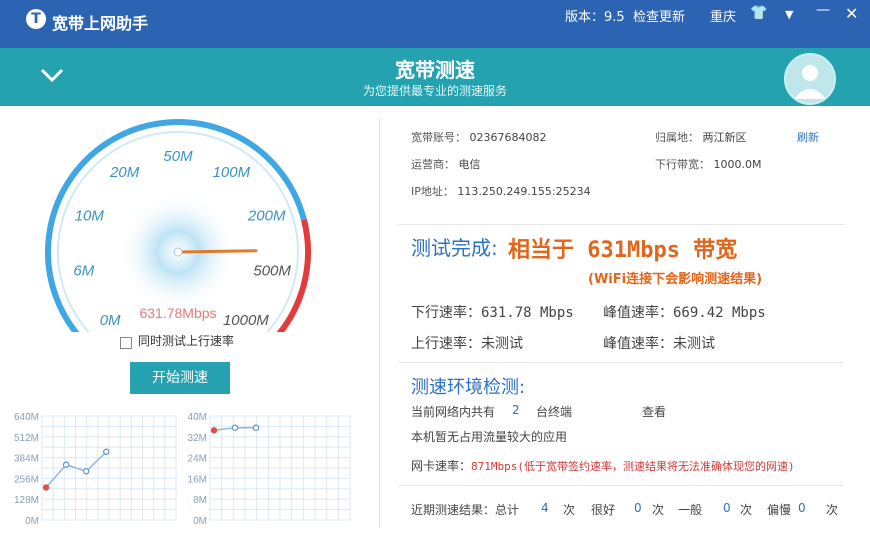 This screenshot has width=870, height=534. What do you see at coordinates (266, 215) in the screenshot?
I see `gauge-tick-label: 200M` at bounding box center [266, 215].